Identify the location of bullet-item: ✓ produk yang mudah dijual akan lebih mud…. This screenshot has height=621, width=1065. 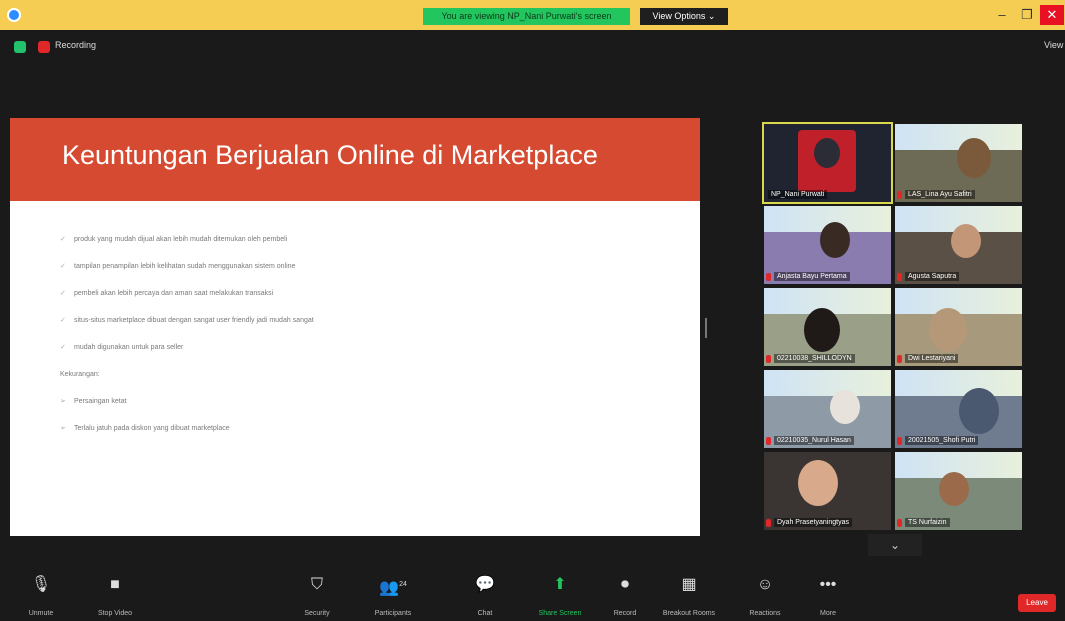
(370, 239).